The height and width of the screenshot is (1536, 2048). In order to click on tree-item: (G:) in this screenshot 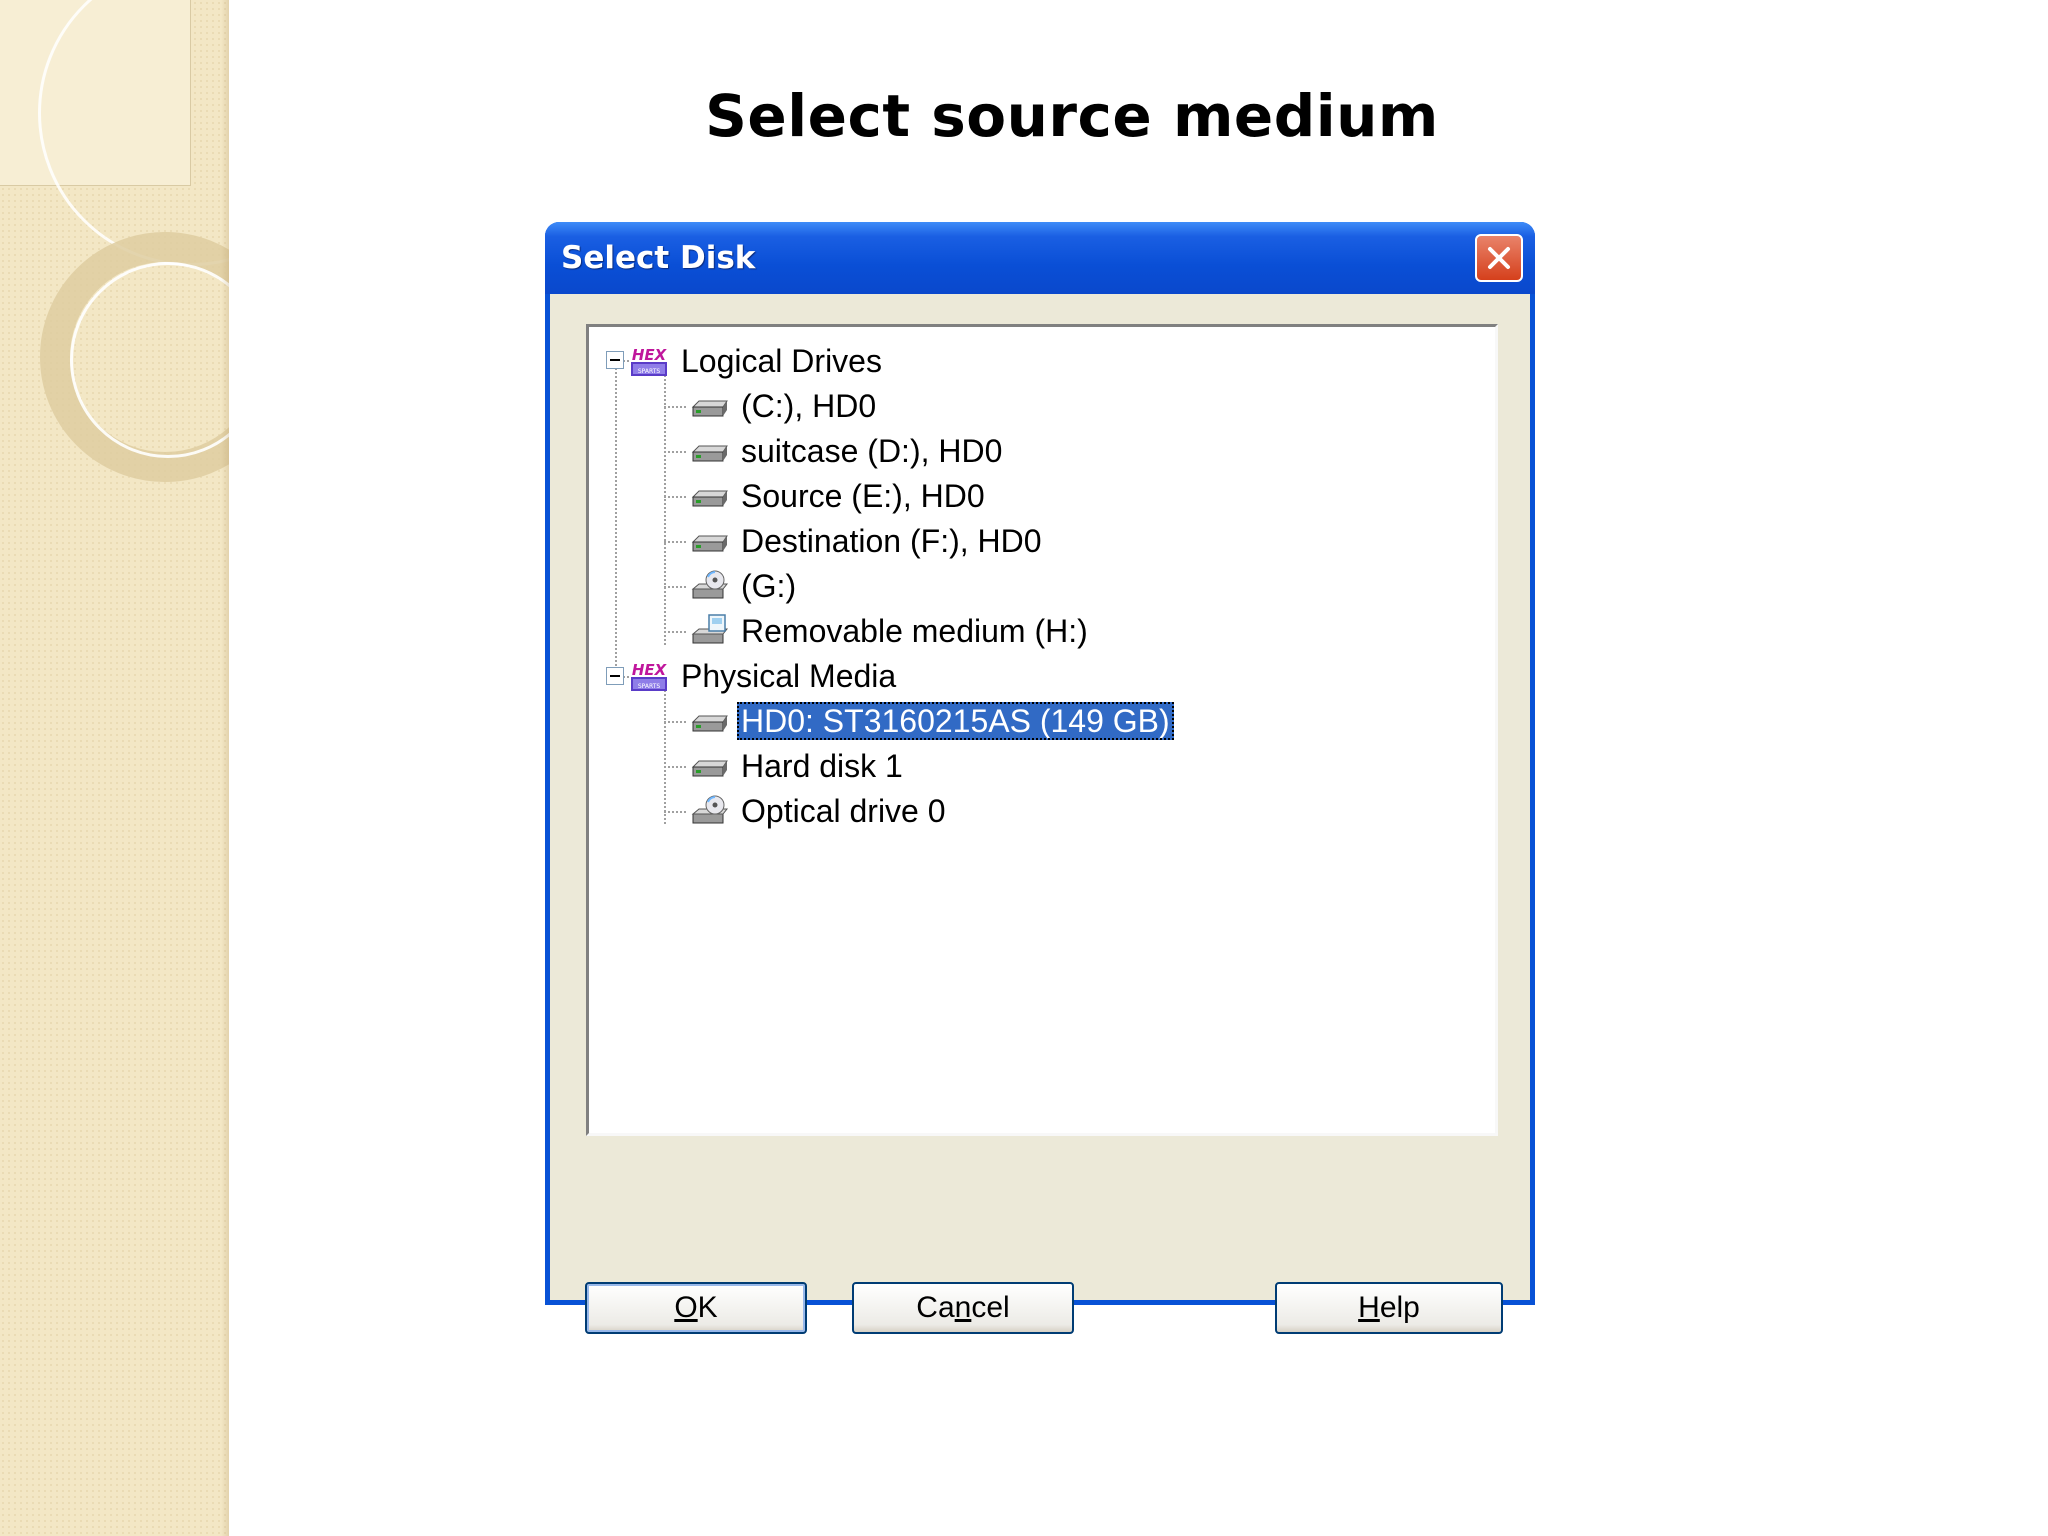, I will do `click(744, 586)`.